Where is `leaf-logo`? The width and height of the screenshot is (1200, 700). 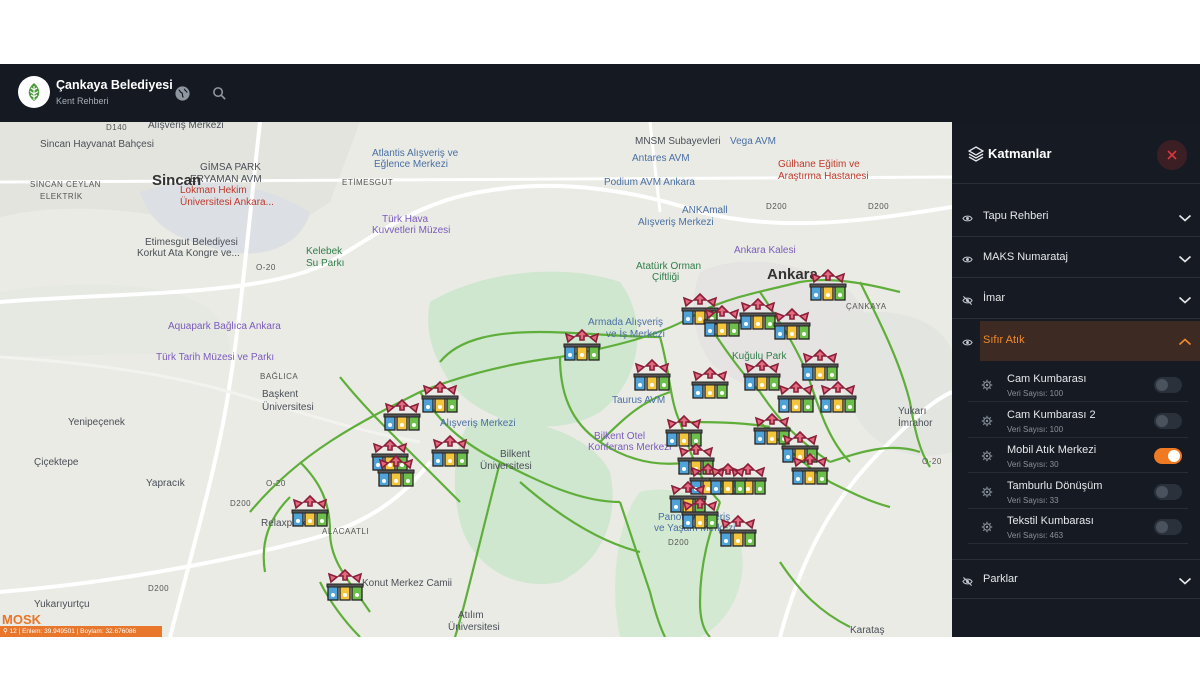
leaf-logo is located at coordinates (34, 92).